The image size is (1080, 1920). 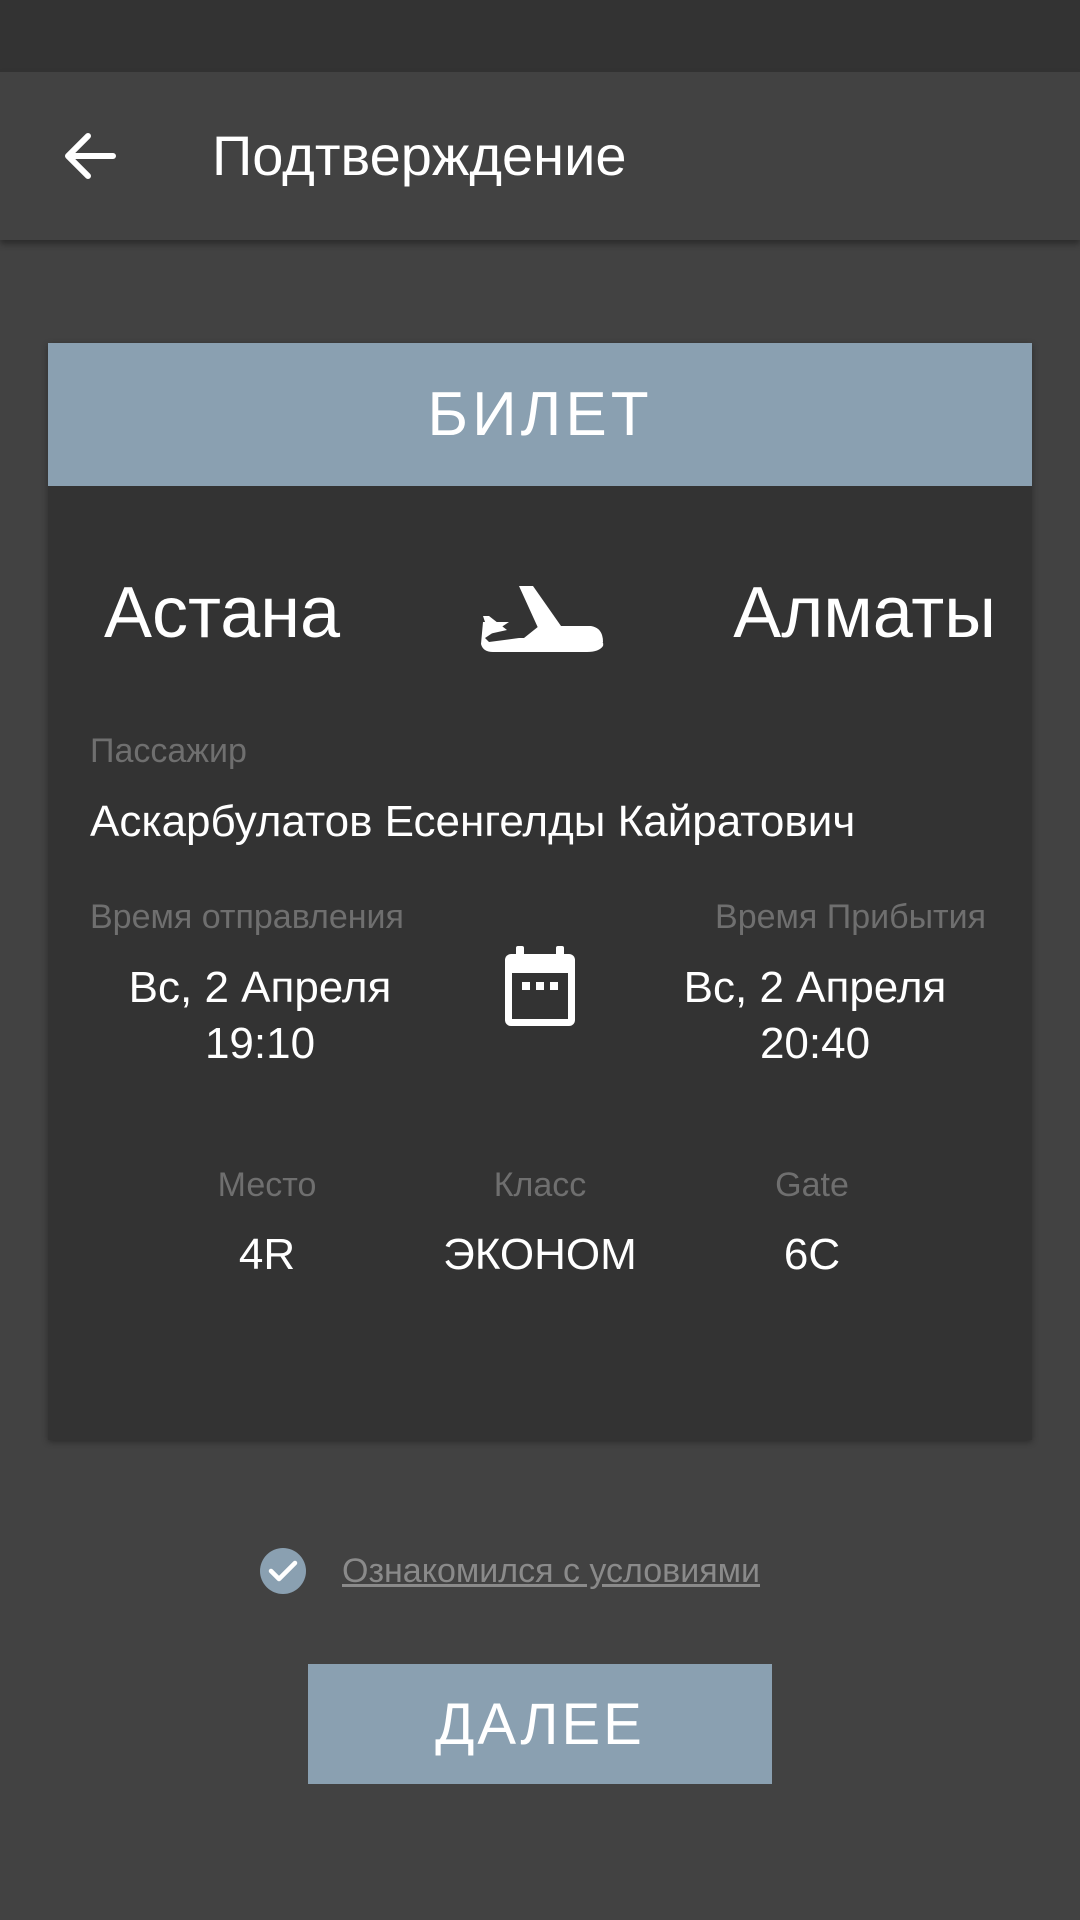 I want to click on arrow-left-icon, so click(x=90, y=156).